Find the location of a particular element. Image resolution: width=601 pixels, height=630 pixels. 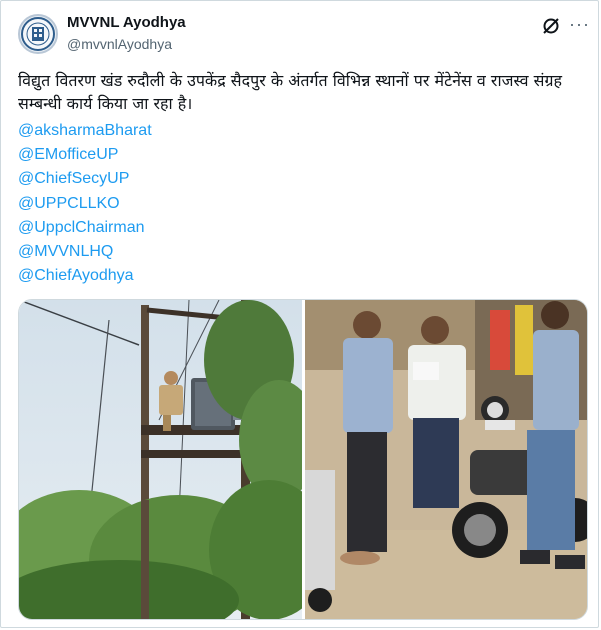

mention-link: @UPPCLLKO is located at coordinates (85, 204).